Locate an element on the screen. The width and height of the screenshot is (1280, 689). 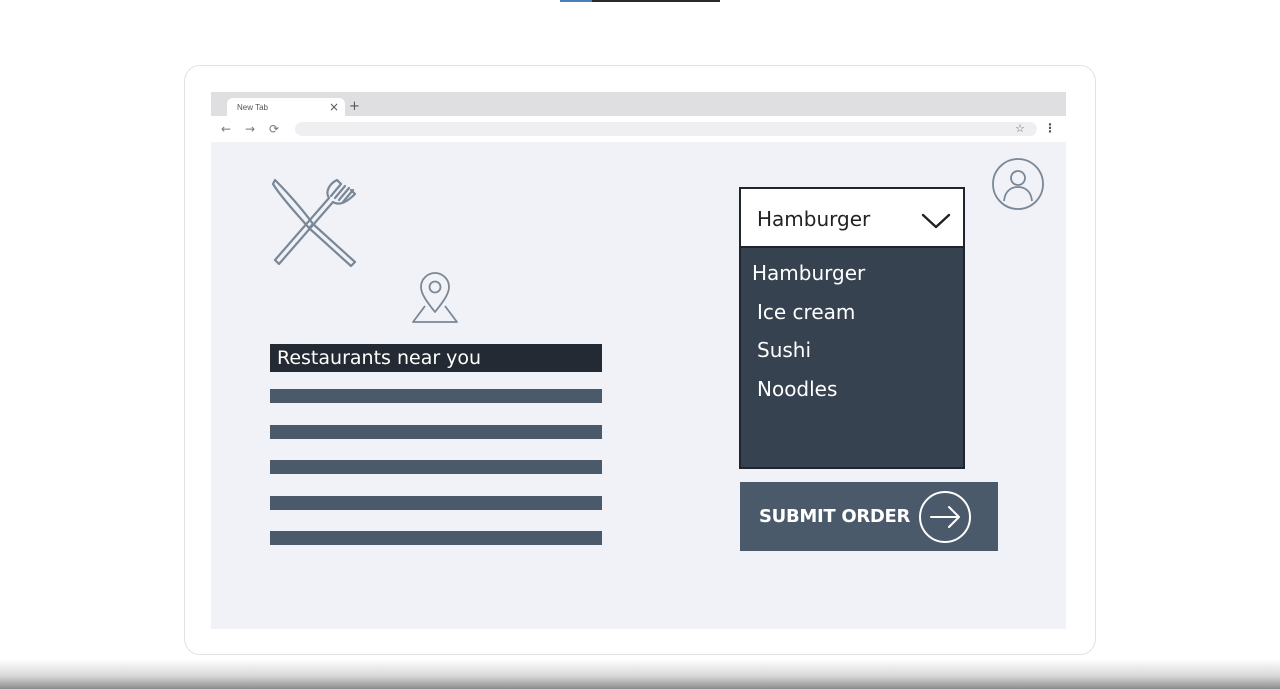
video-progress-fill is located at coordinates (576, 1).